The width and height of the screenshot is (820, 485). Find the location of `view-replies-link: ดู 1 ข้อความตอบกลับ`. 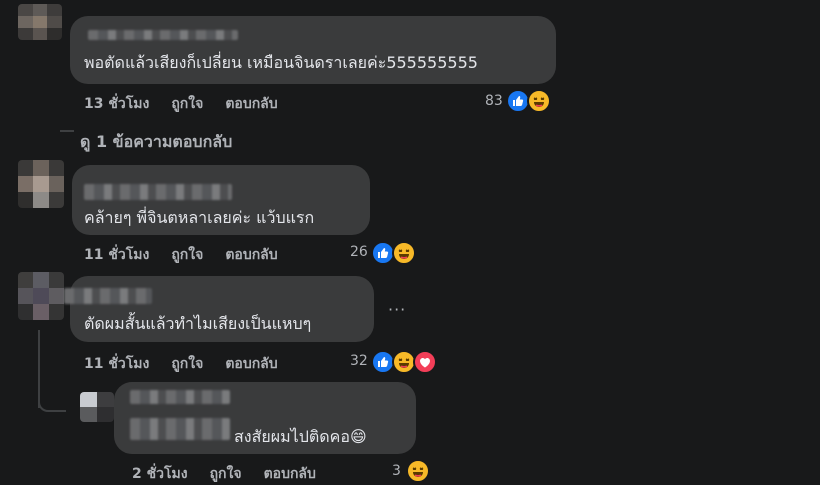

view-replies-link: ดู 1 ข้อความตอบกลับ is located at coordinates (156, 142).